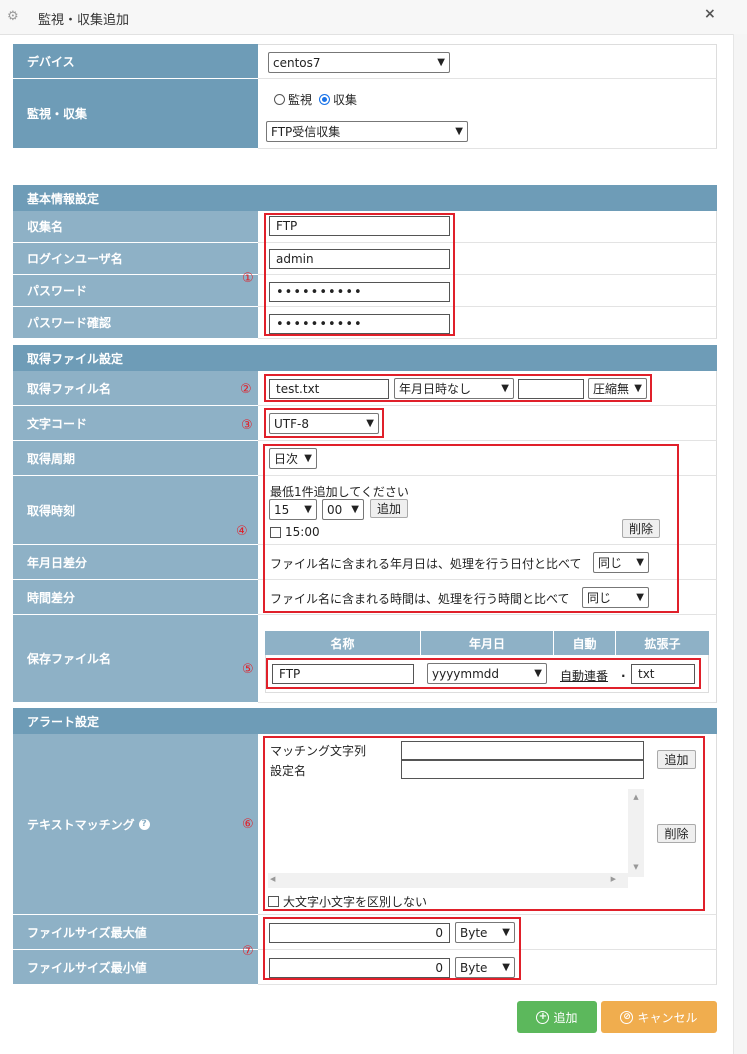 The image size is (747, 1054). Describe the element at coordinates (135, 597) in the screenshot. I see `timediff-label: 時間差分` at that location.